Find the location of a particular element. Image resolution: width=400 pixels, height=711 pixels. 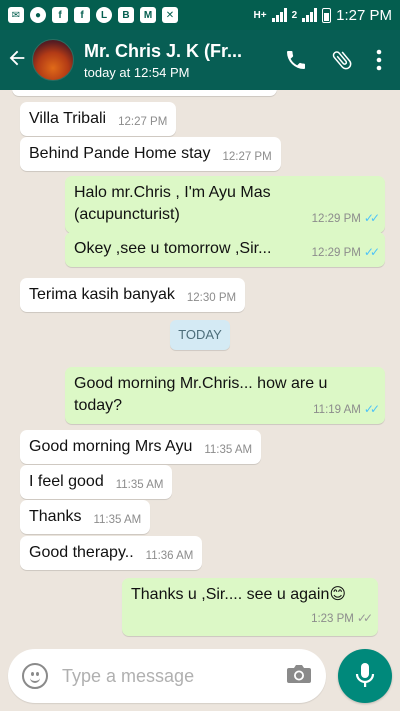

message-text: Villa Tribali is located at coordinates (68, 118).